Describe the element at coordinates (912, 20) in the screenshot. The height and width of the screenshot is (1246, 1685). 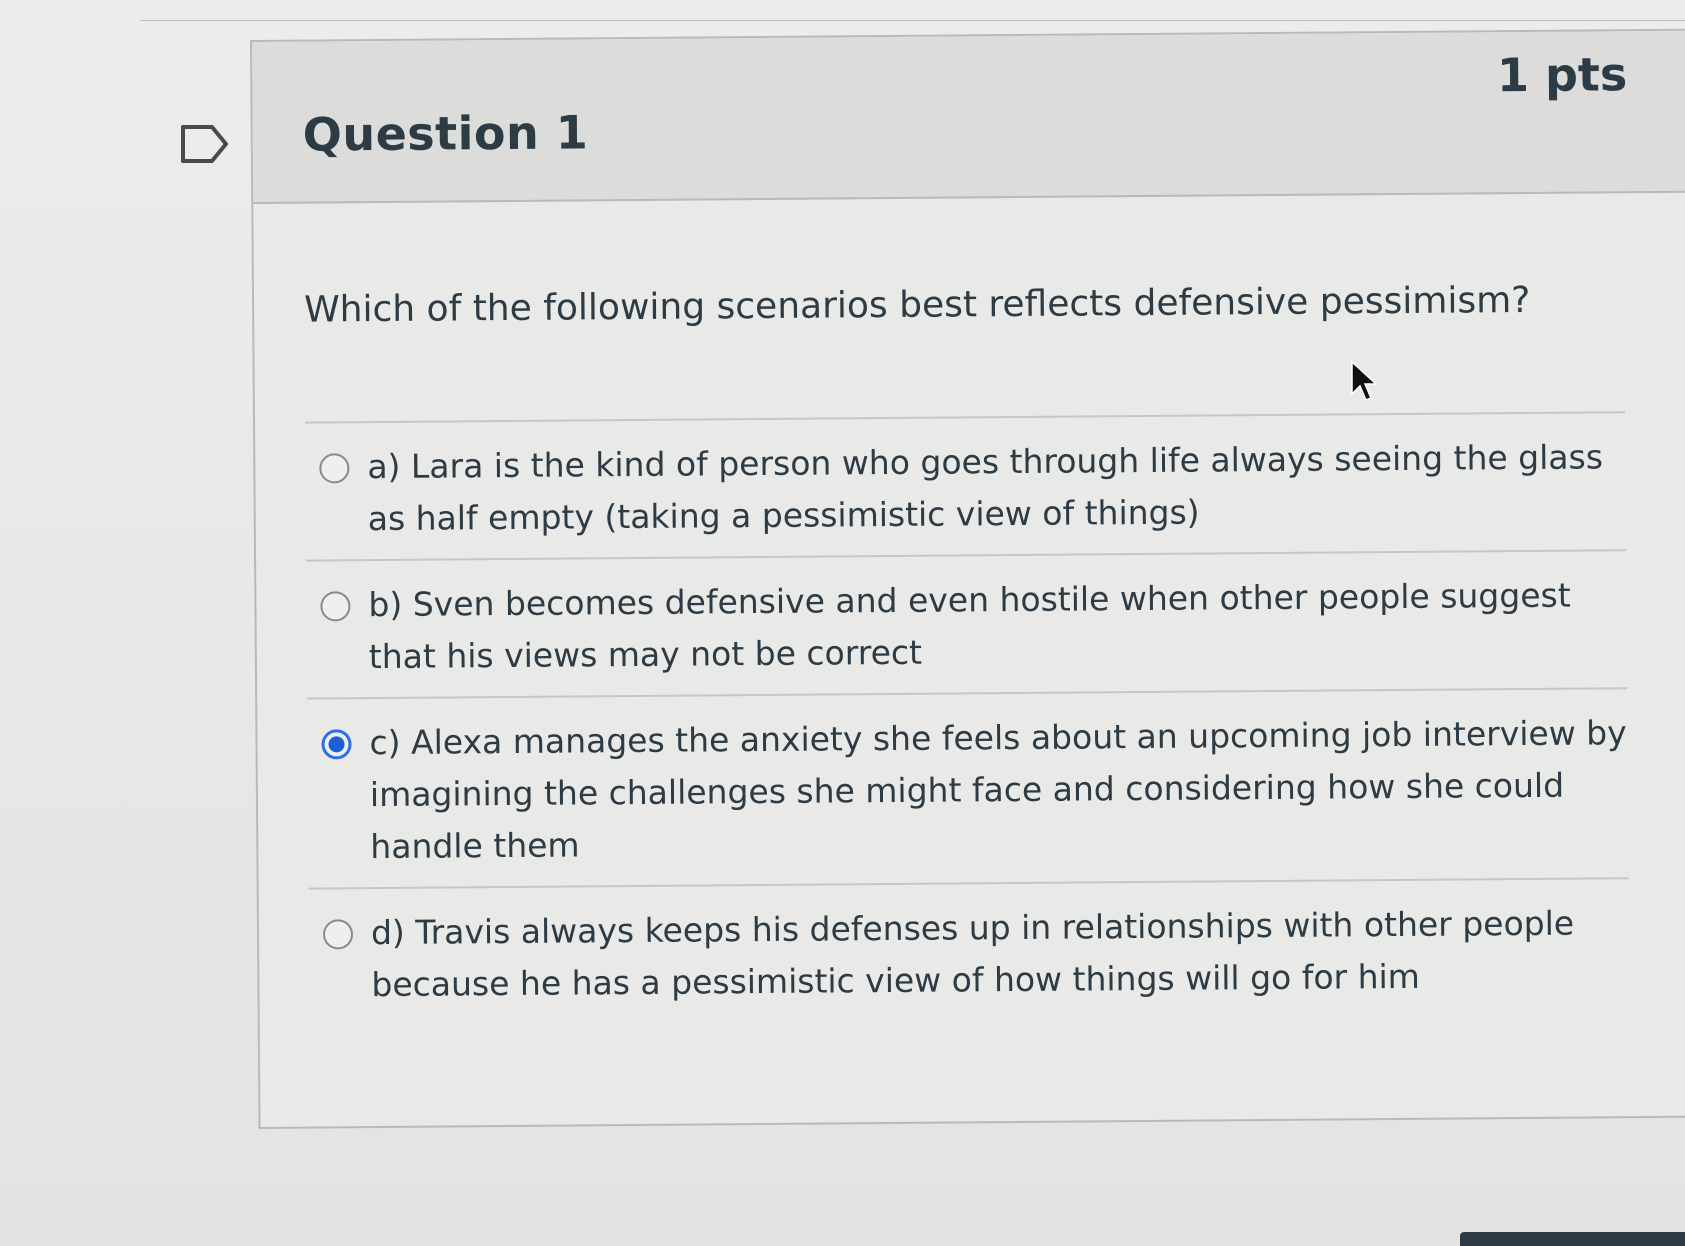
I see `top-divider` at that location.